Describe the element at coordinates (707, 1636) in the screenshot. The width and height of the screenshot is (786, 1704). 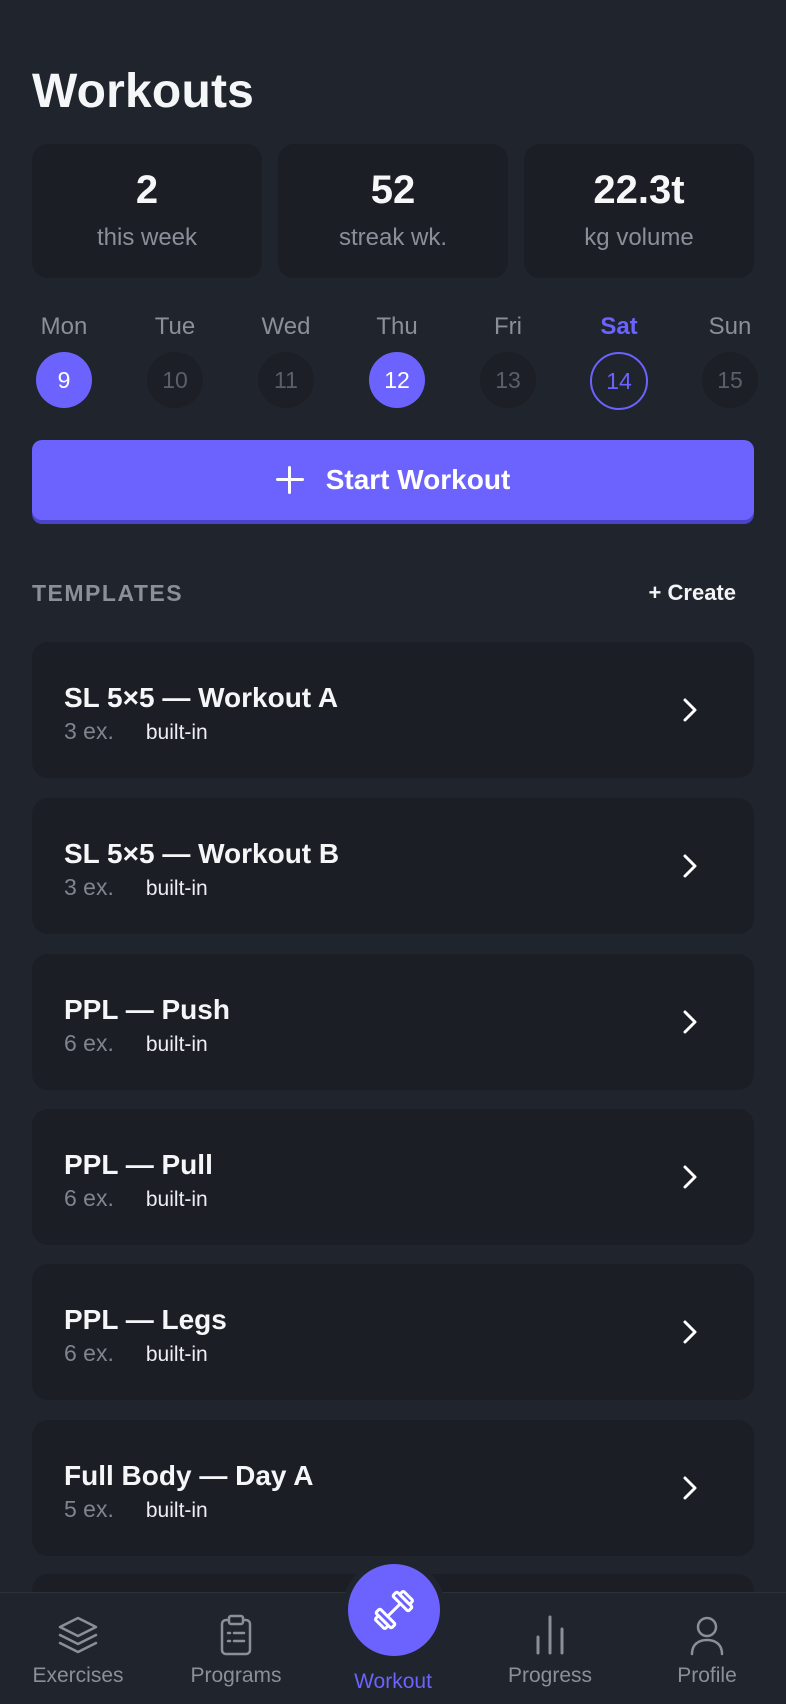
I see `person-icon` at that location.